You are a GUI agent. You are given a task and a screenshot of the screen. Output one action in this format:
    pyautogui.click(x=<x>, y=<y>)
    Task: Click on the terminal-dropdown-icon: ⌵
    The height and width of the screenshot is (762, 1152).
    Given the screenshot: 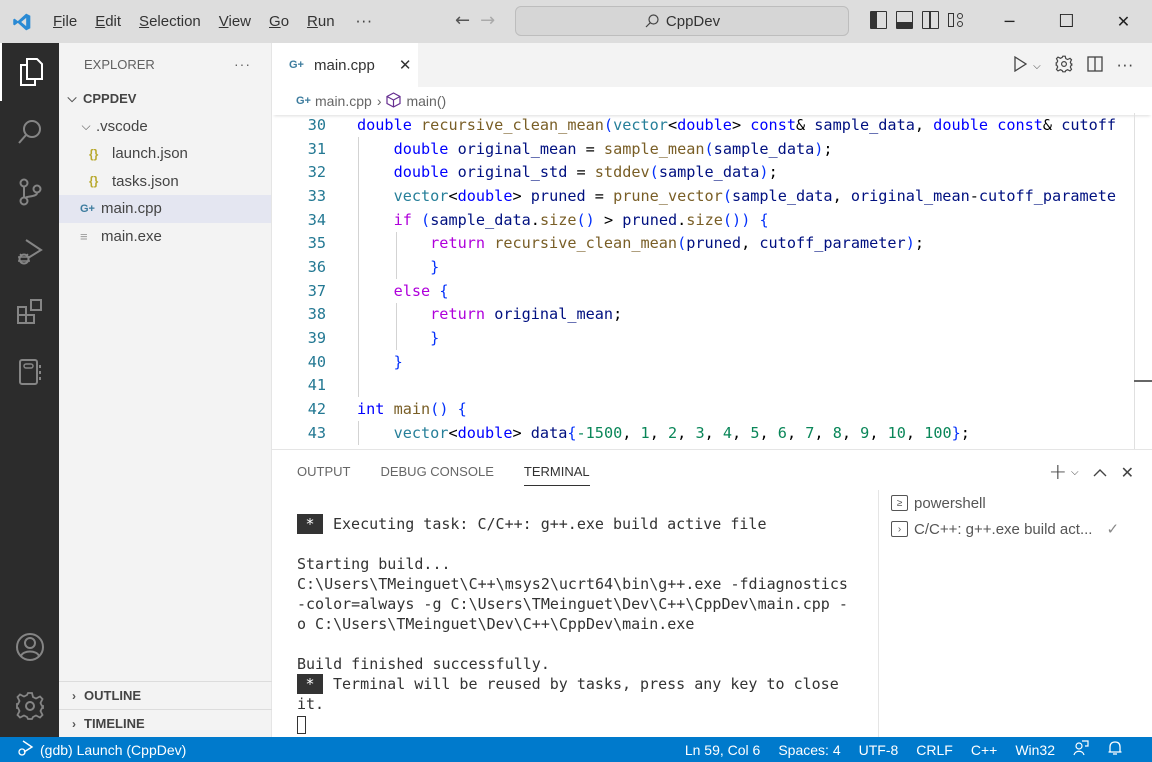 What is the action you would take?
    pyautogui.click(x=1075, y=472)
    